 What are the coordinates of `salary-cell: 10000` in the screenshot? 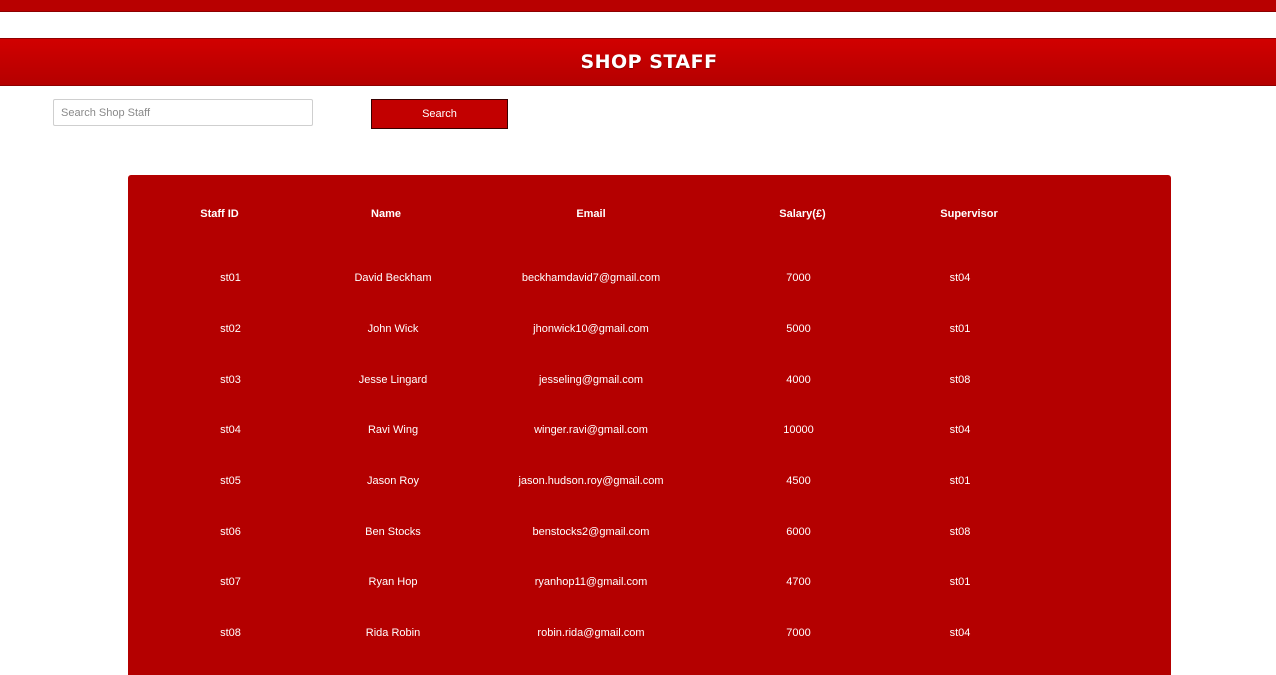 It's located at (798, 430).